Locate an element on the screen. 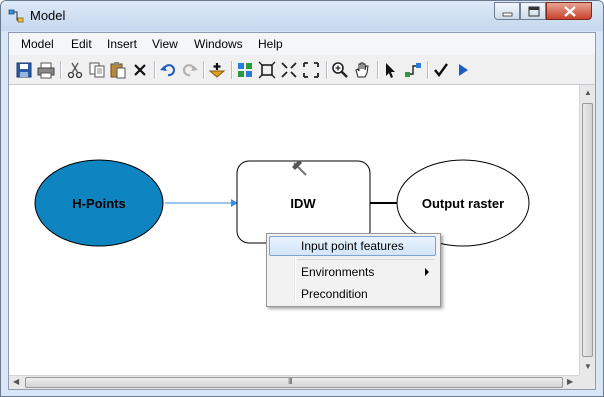 The image size is (604, 397). print-icon is located at coordinates (46, 70).